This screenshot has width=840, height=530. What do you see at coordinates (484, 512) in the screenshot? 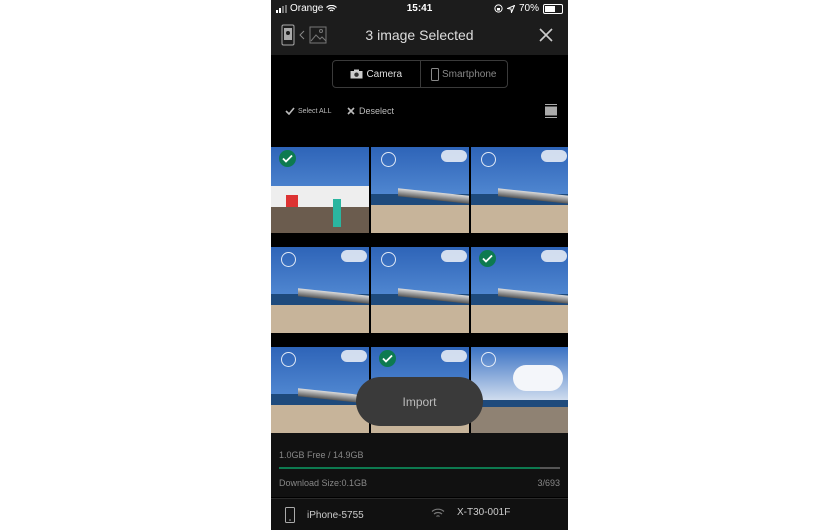
I see `camera-name: X-T30-001F` at bounding box center [484, 512].